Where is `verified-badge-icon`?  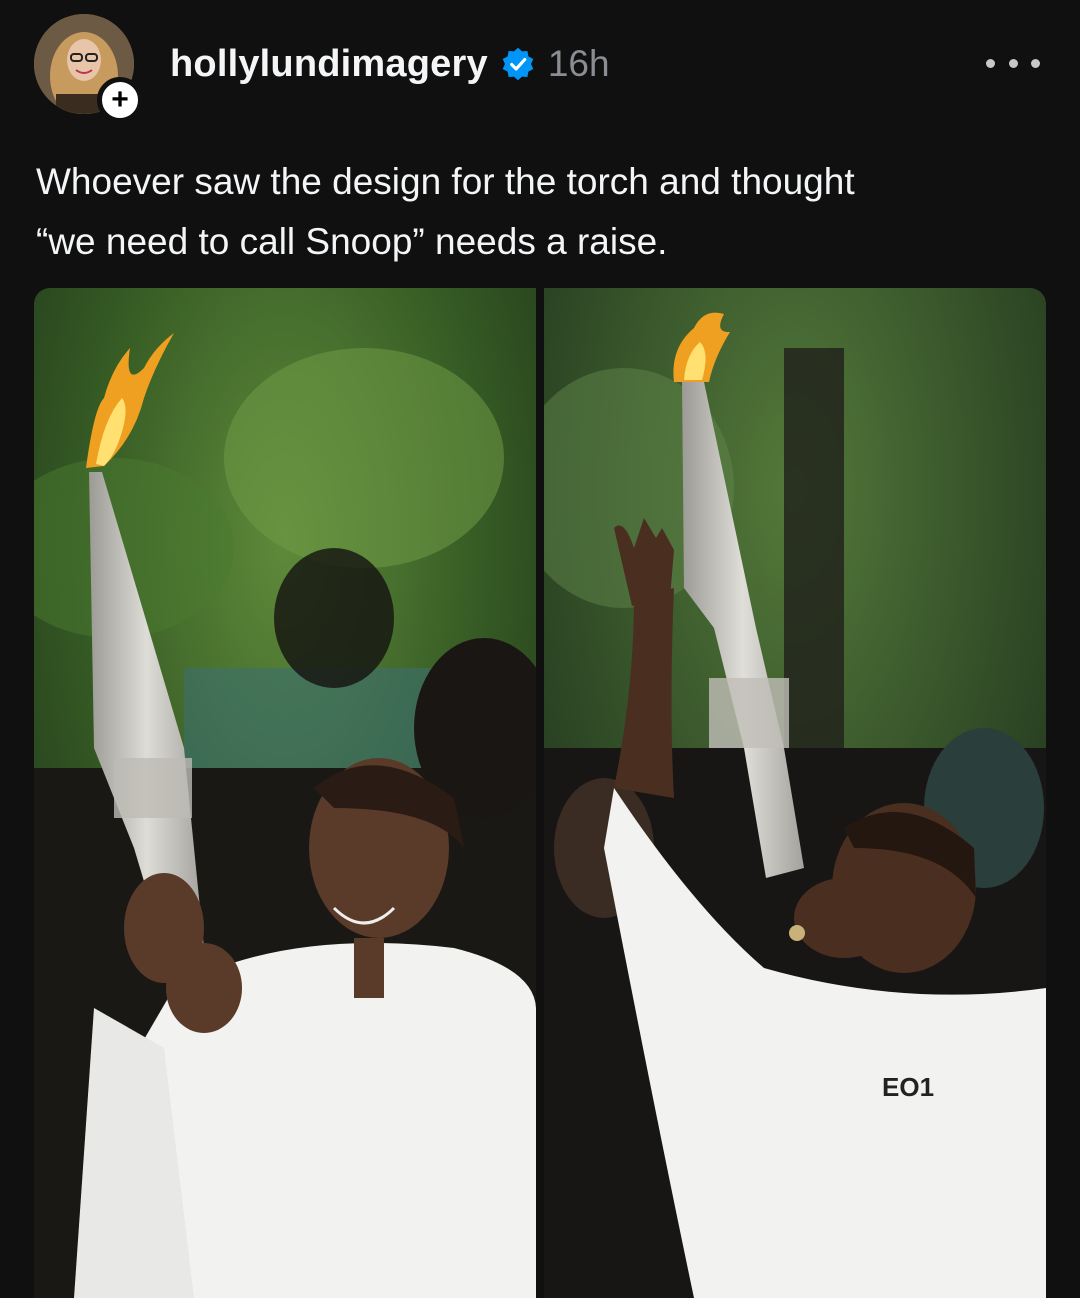 verified-badge-icon is located at coordinates (518, 64).